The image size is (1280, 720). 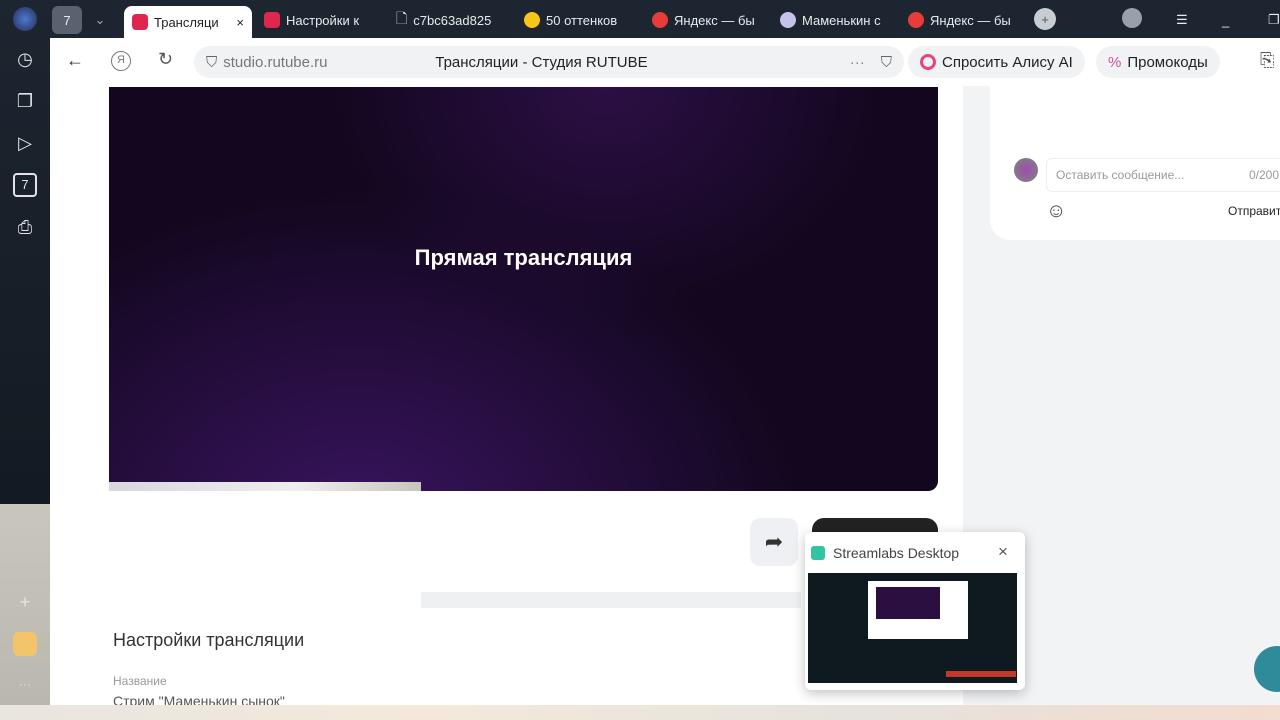 What do you see at coordinates (541, 62) in the screenshot?
I see `page-title: Трансляции - Студия RUTUBE` at bounding box center [541, 62].